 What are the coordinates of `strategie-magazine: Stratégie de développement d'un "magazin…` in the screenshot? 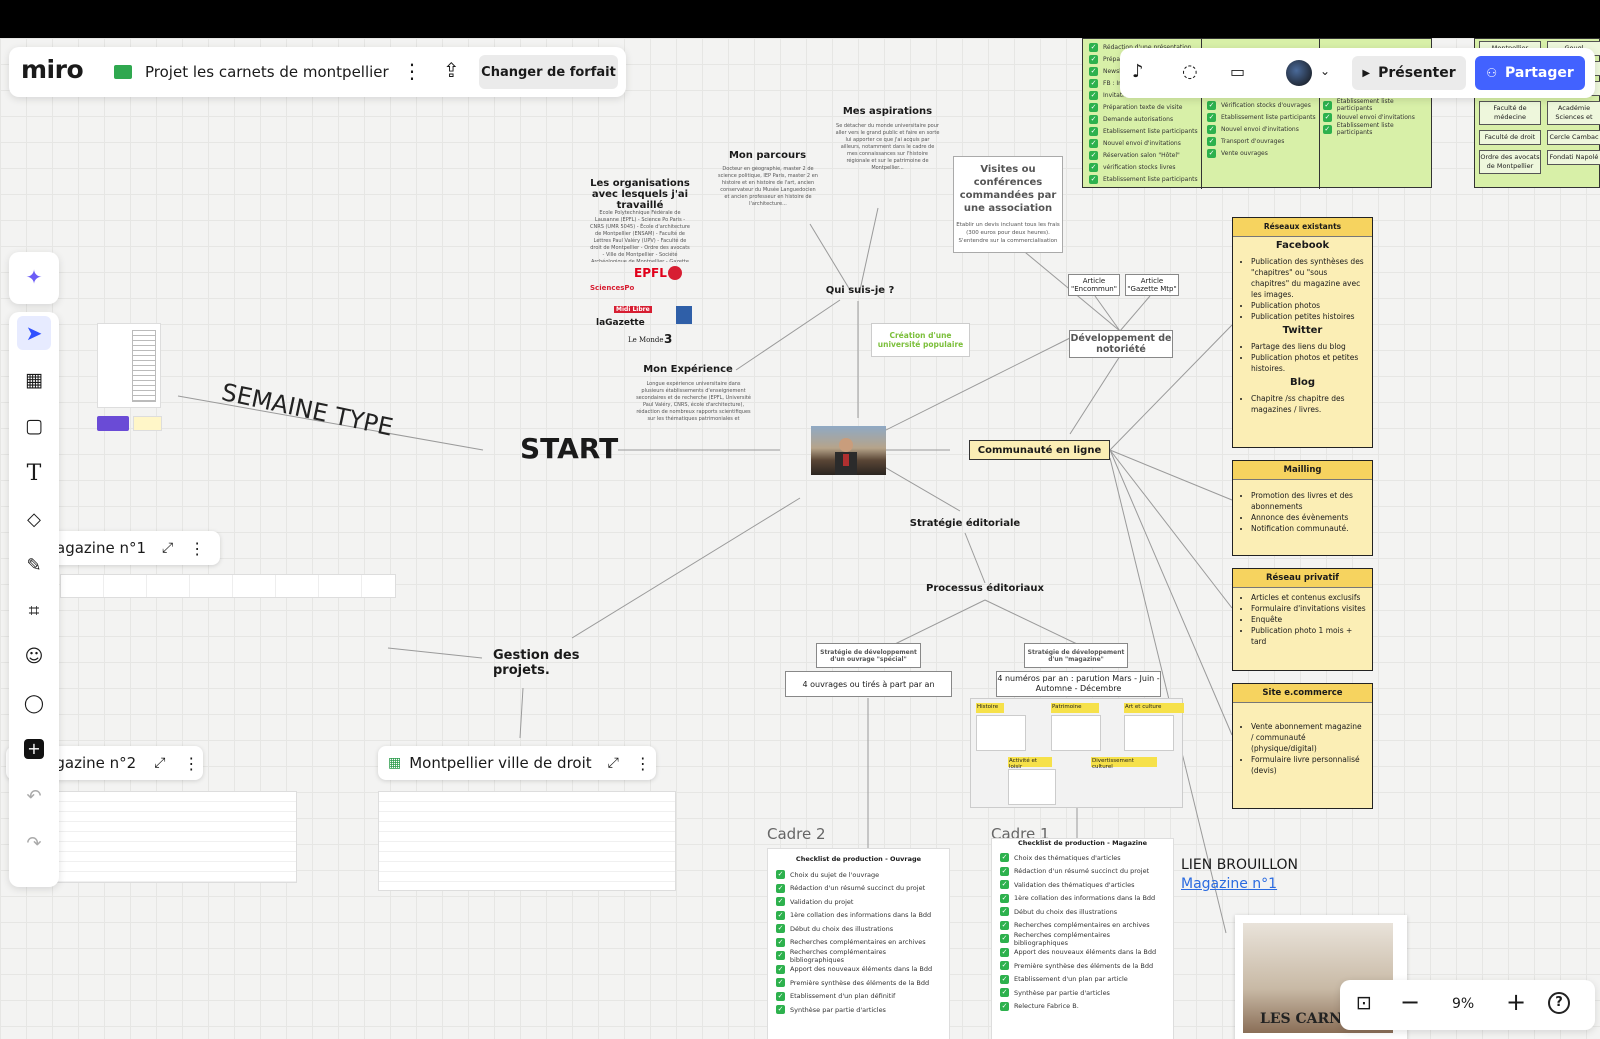 It's located at (1076, 655).